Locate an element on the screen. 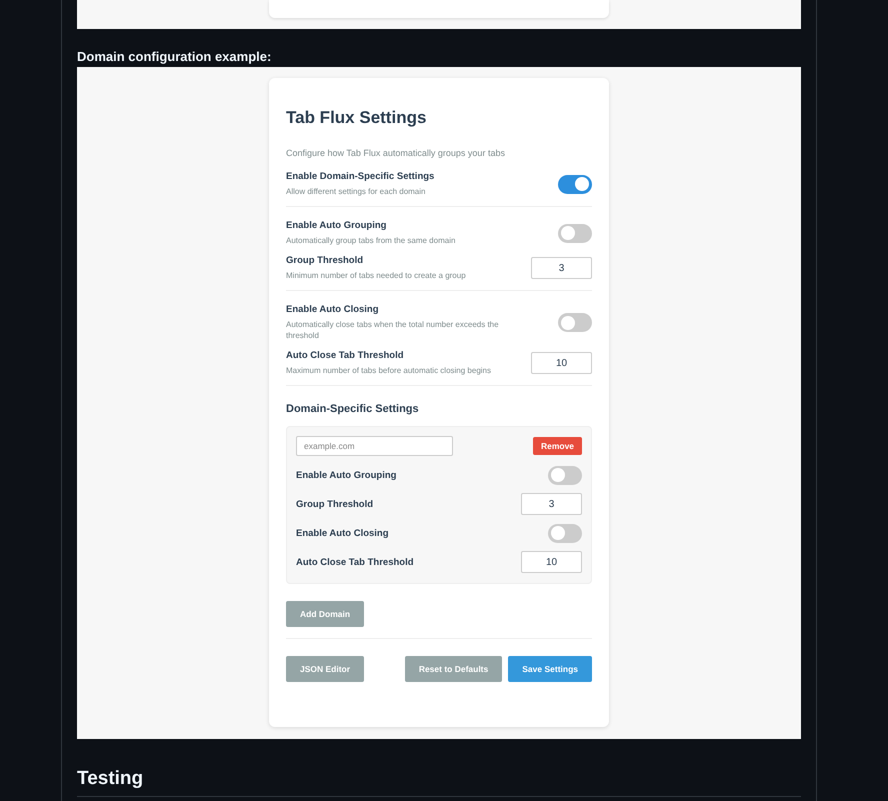 The height and width of the screenshot is (801, 888). action-button: JSON Editor is located at coordinates (325, 669).